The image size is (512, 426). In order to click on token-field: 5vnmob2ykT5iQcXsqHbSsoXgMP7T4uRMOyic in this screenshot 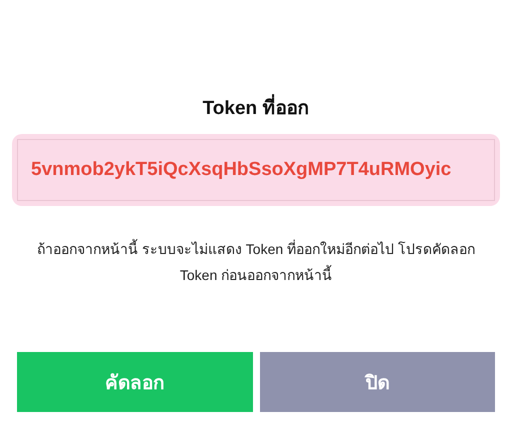, I will do `click(256, 170)`.